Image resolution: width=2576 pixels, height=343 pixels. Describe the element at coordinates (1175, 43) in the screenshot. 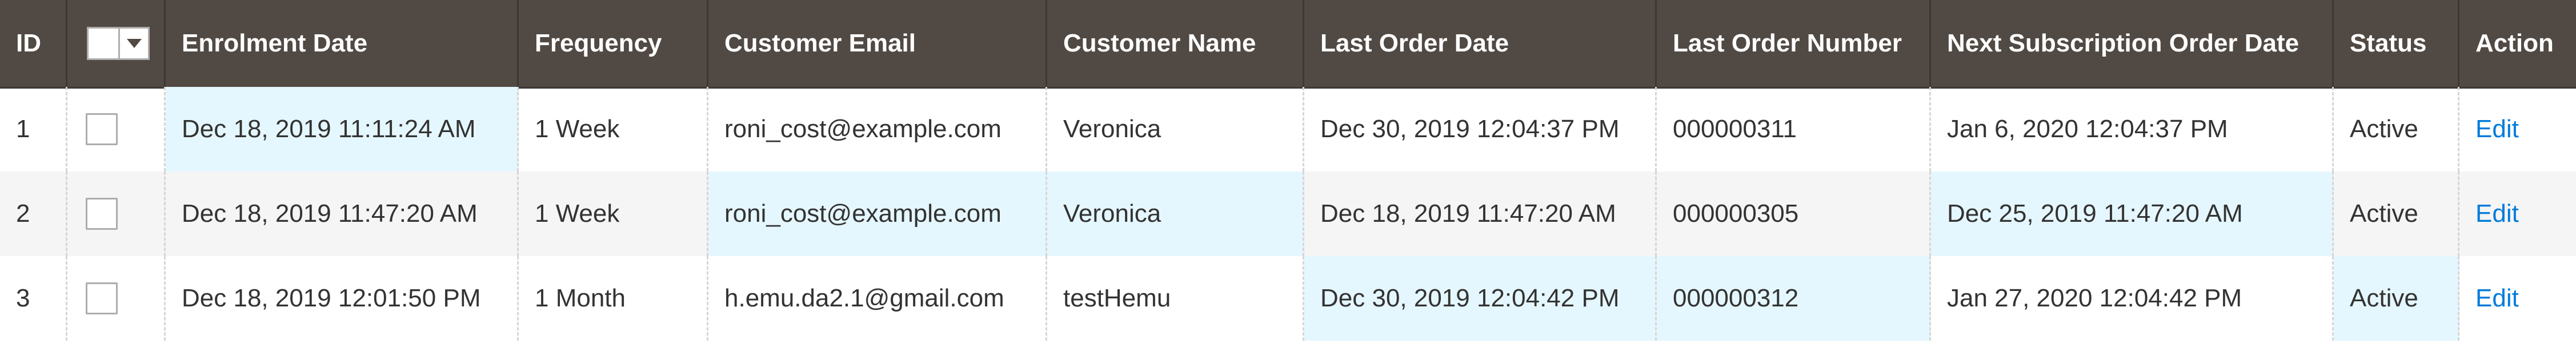

I see `column-header-customer-name: Customer Name` at that location.